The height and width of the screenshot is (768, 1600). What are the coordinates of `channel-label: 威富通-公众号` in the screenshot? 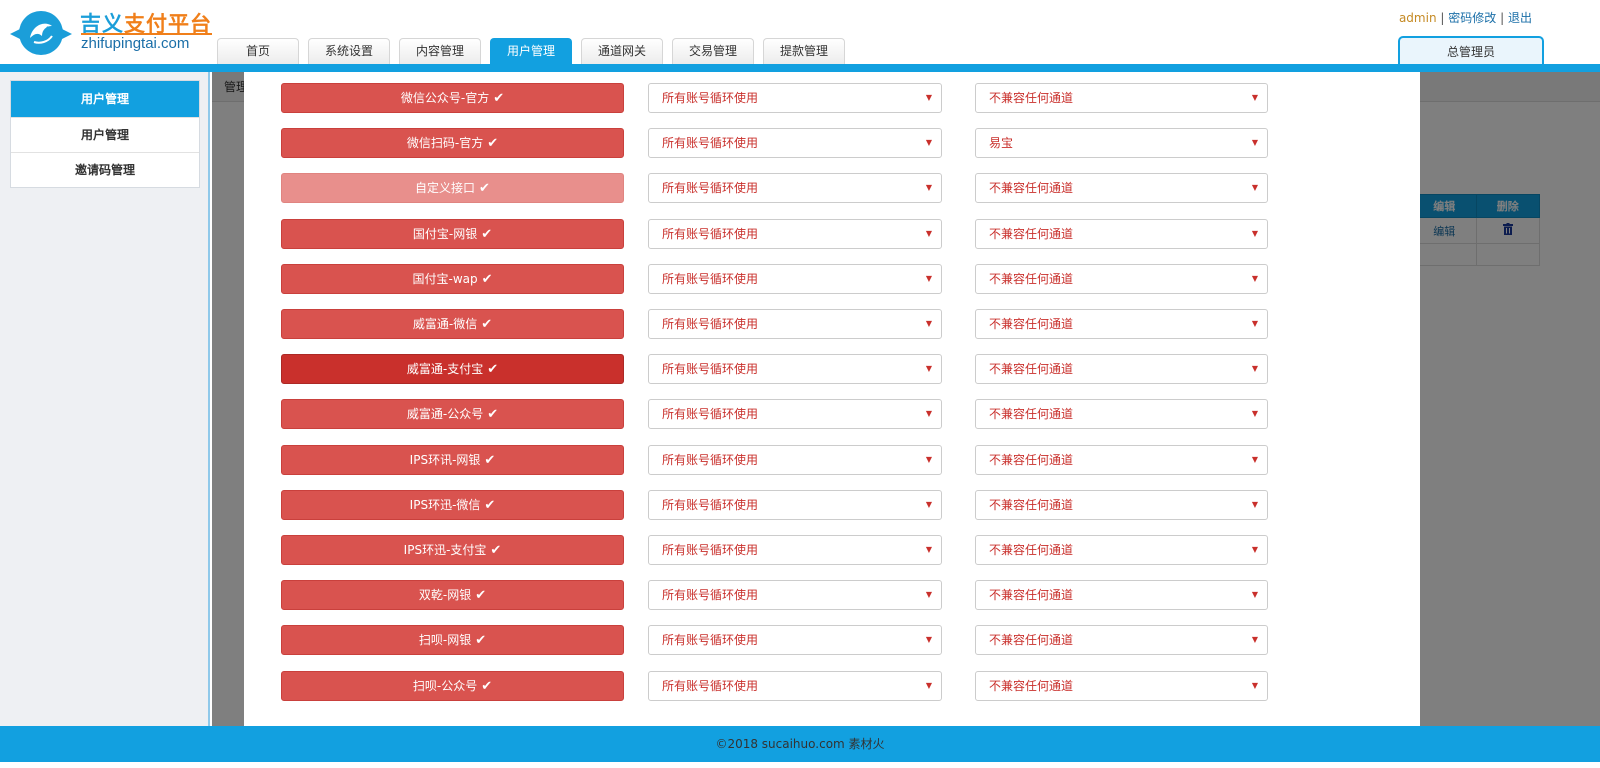 It's located at (445, 414).